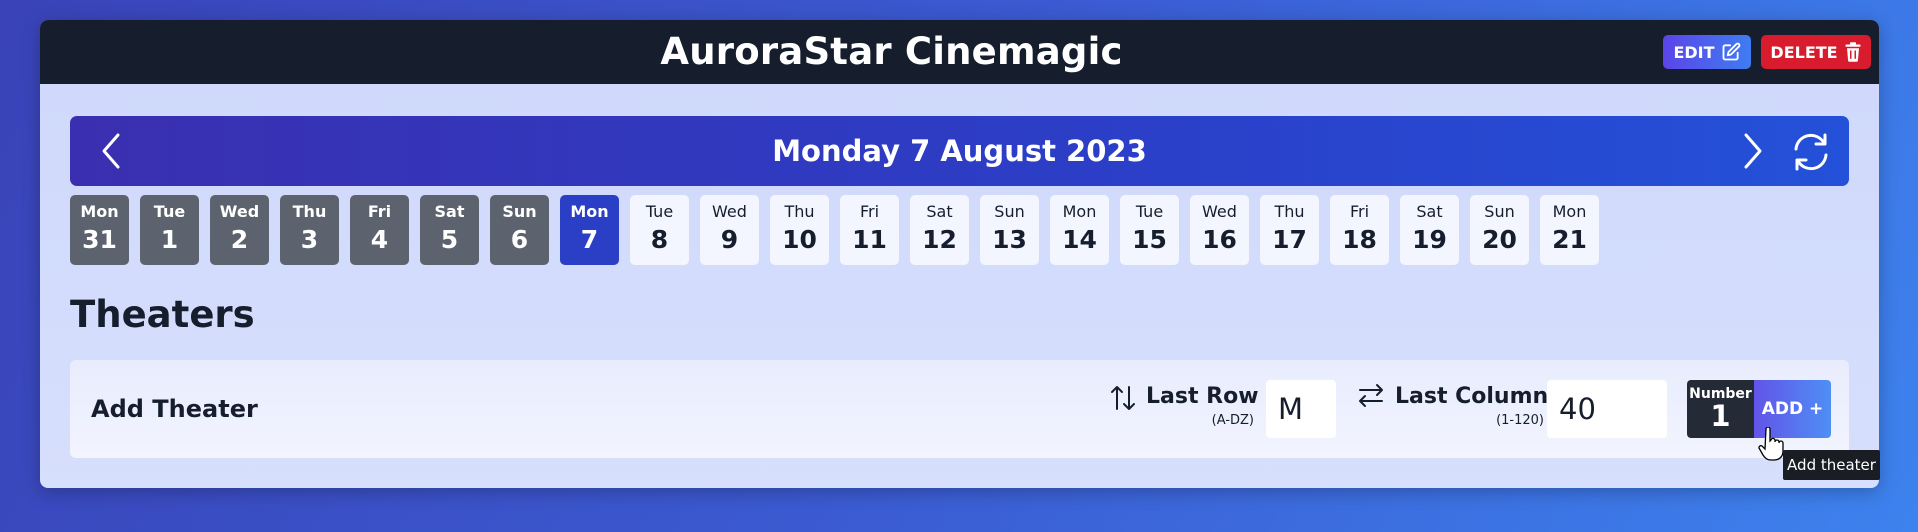 This screenshot has height=532, width=1918. I want to click on day-button: Thu 3, so click(309, 230).